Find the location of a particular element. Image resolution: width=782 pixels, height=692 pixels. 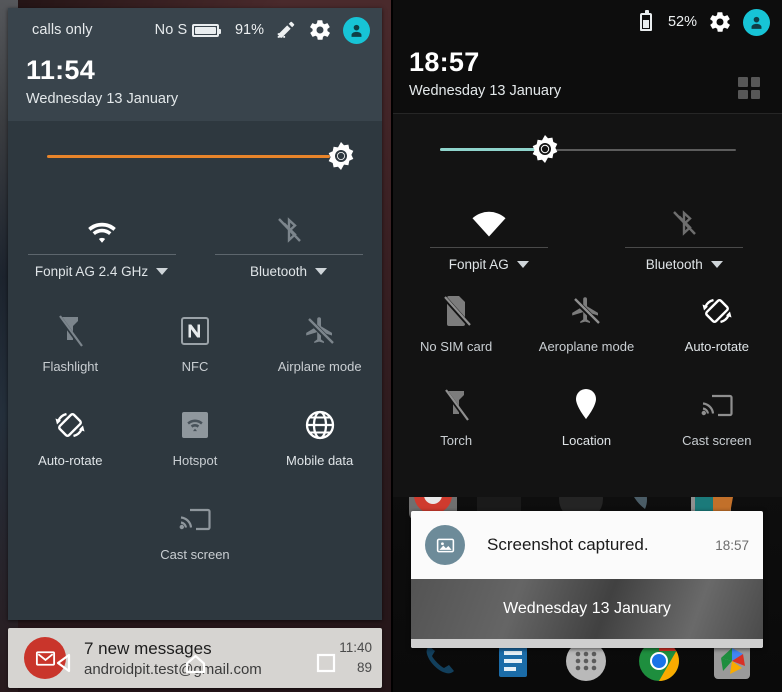

status-bar-left: calls only No S 91% is located at coordinates (195, 30).